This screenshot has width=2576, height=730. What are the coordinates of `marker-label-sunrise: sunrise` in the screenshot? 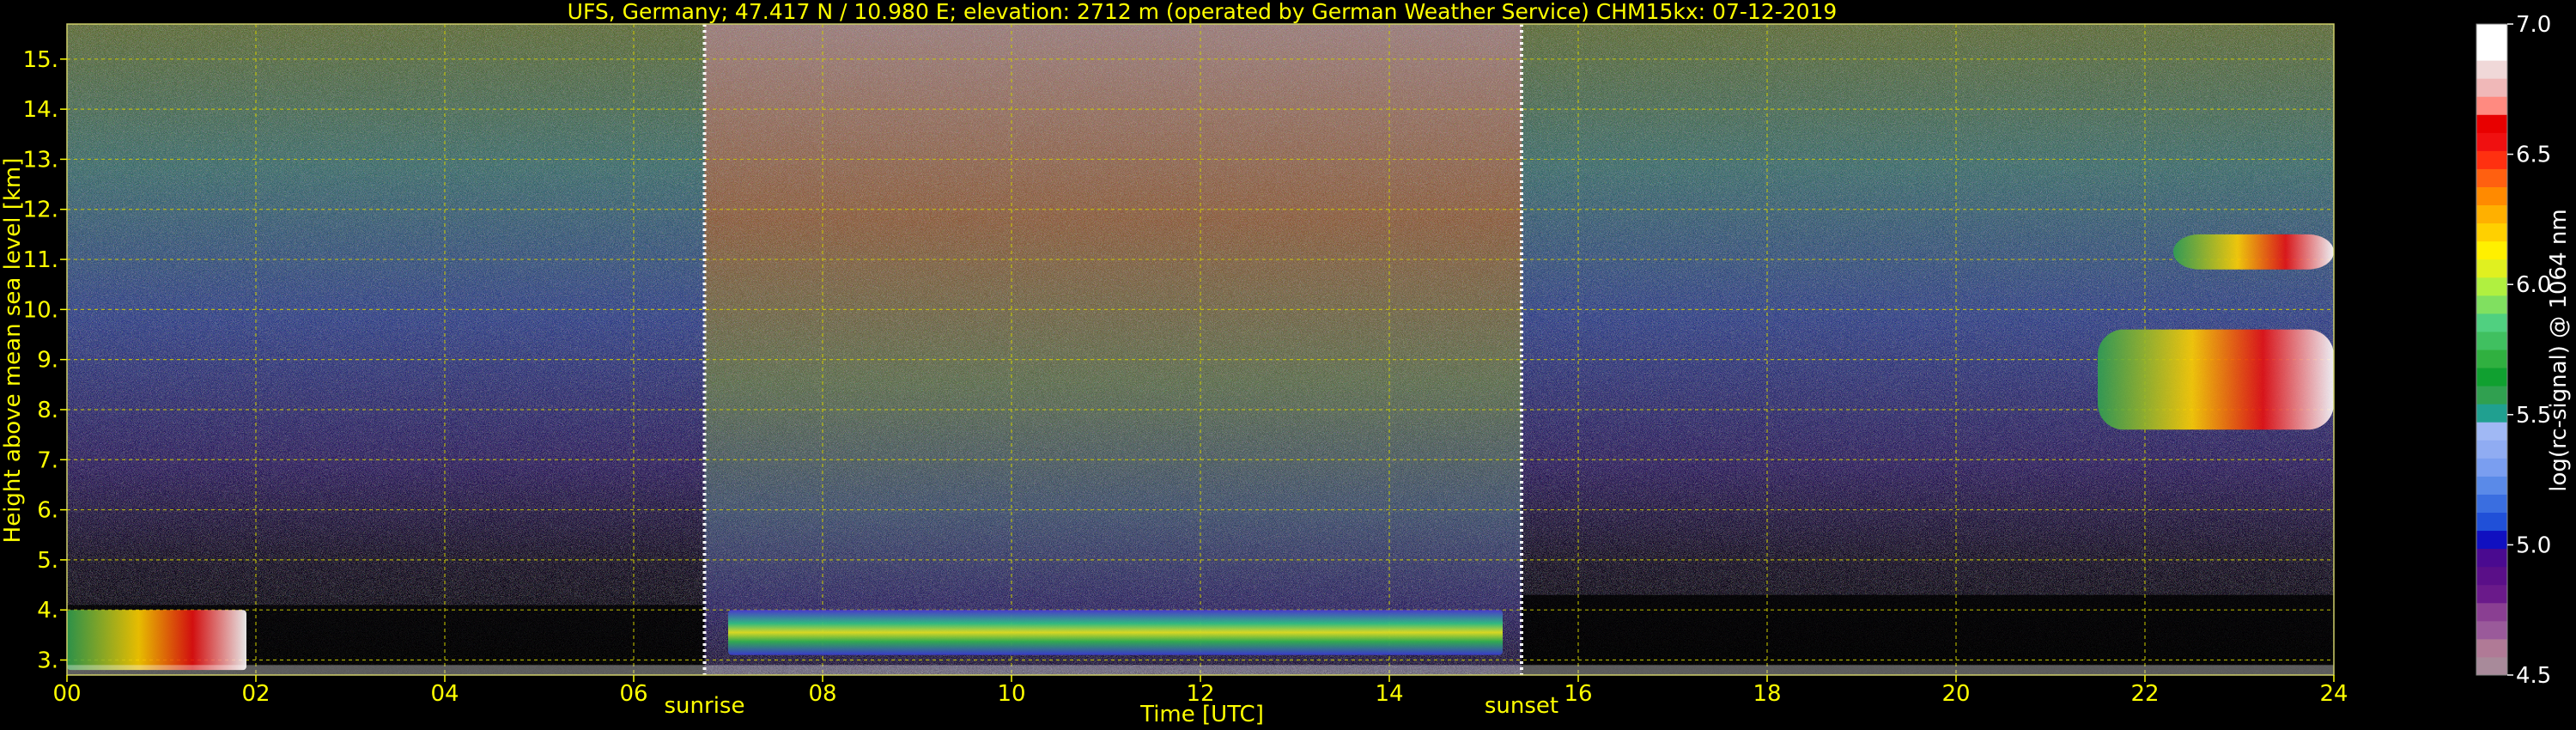 It's located at (705, 706).